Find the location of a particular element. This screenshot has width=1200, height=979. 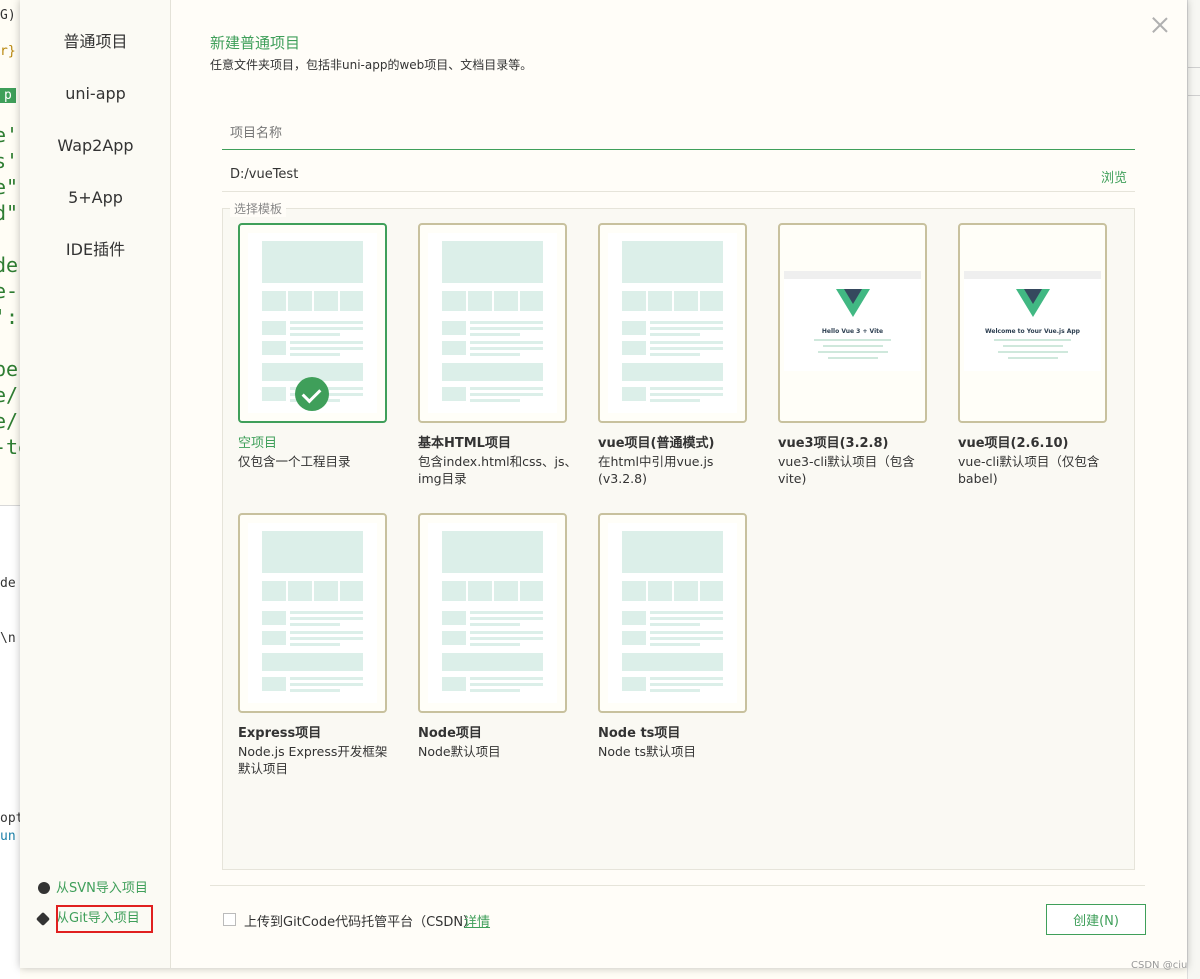

code-fragment: d" is located at coordinates (9, 213).